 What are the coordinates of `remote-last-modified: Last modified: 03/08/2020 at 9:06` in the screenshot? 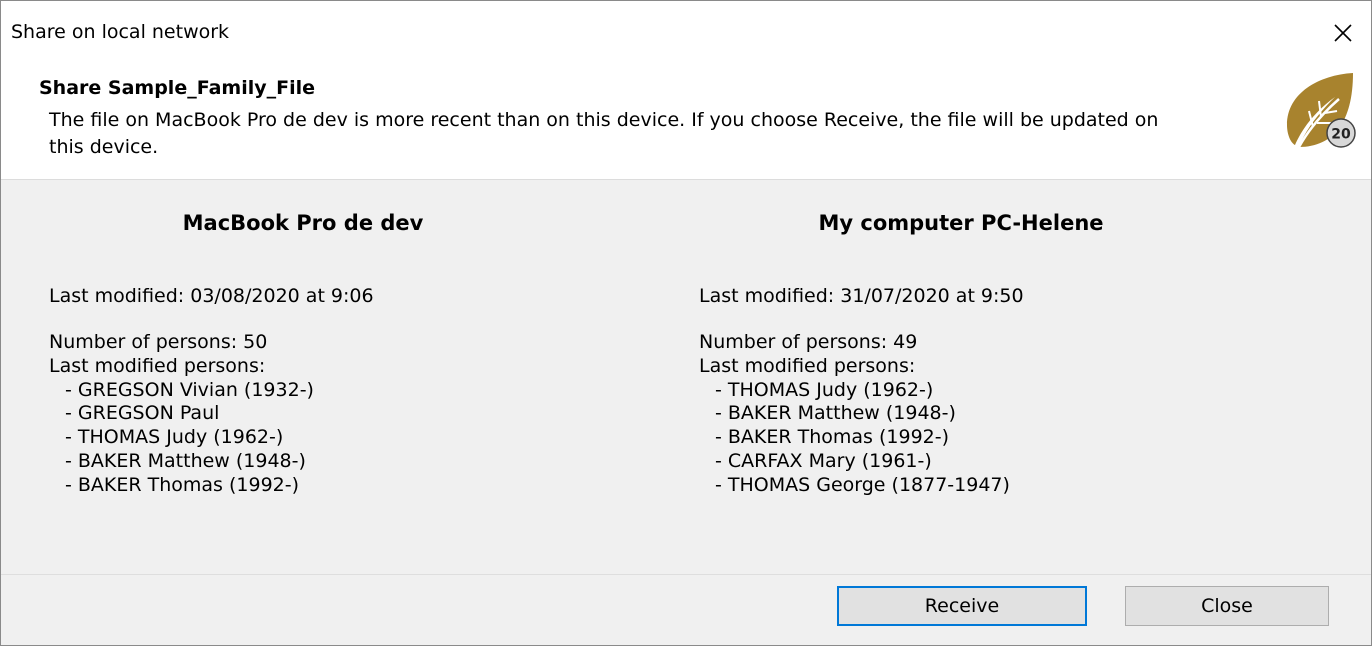 It's located at (211, 296).